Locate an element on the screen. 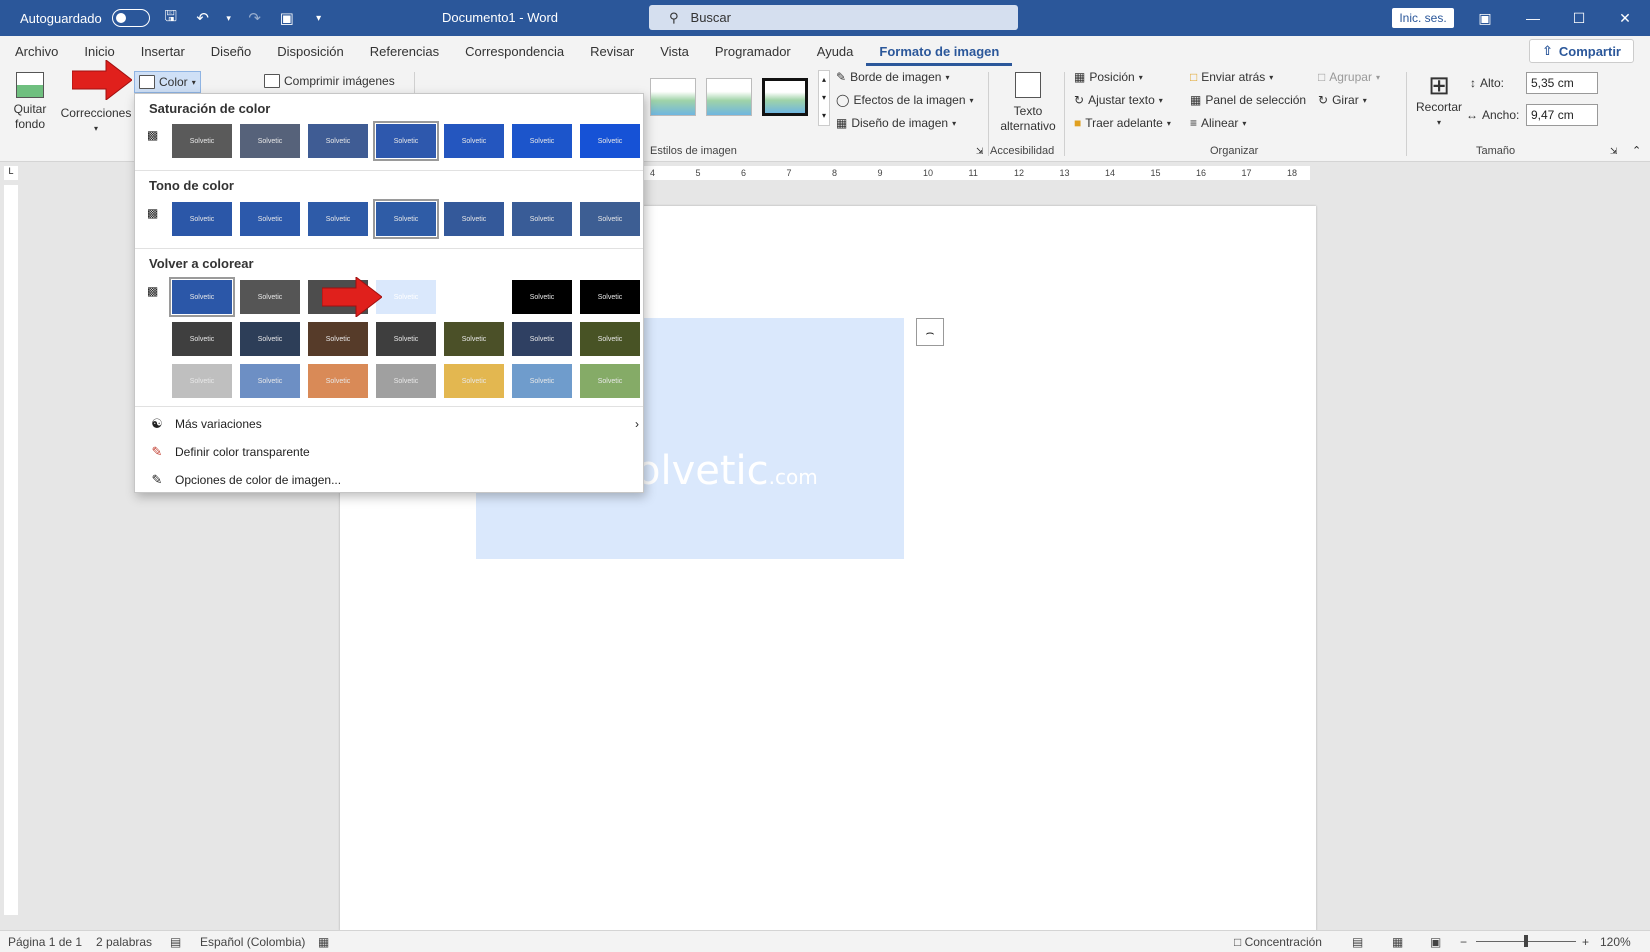 The height and width of the screenshot is (952, 1650). traer-adelante-button: ■ Traer adelante ▾ is located at coordinates (1122, 123).